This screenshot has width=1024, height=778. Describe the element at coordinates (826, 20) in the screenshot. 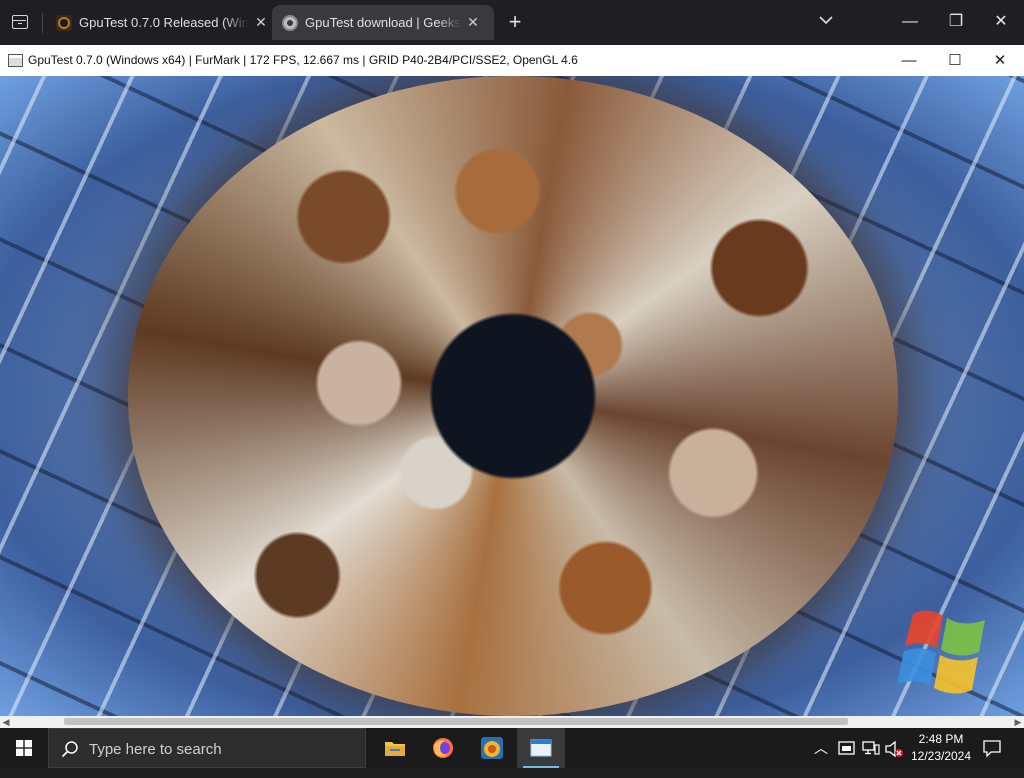

I see `chevron-down-icon` at that location.